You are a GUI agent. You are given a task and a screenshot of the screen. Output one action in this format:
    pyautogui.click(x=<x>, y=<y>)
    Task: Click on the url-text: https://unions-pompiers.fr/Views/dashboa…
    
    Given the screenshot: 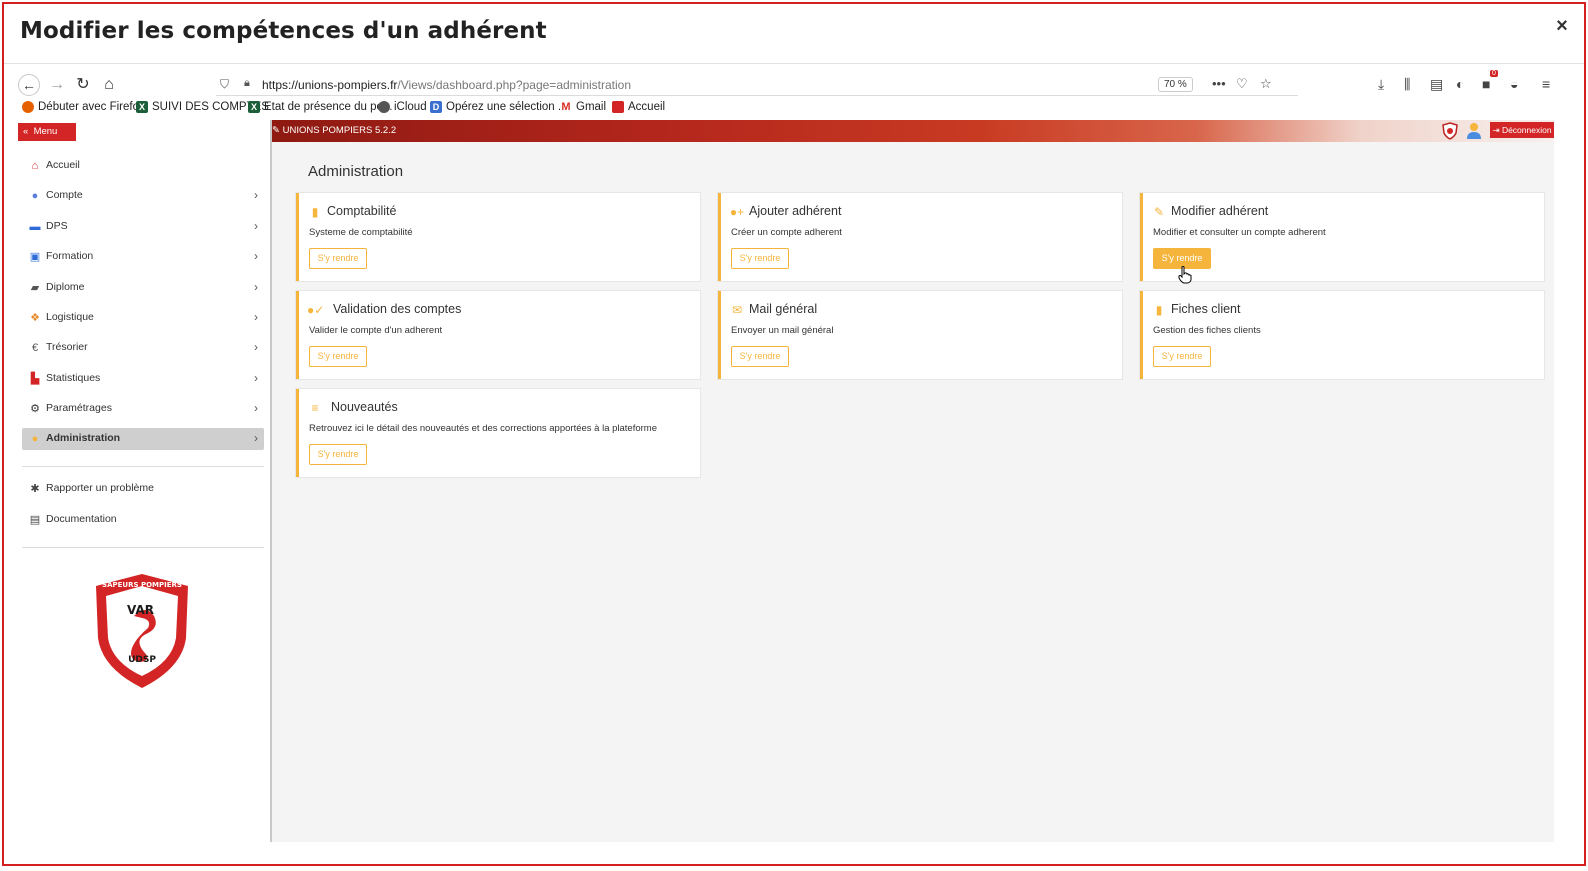 What is the action you would take?
    pyautogui.click(x=446, y=85)
    